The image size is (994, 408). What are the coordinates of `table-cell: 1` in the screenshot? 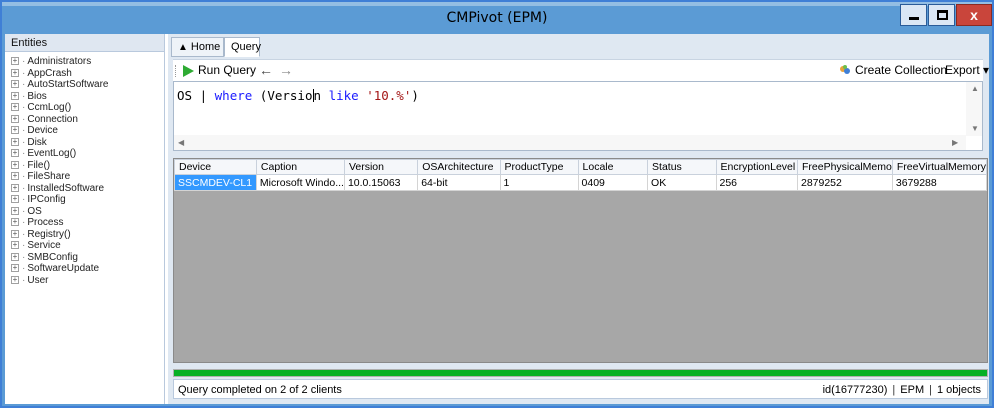 It's located at (539, 182).